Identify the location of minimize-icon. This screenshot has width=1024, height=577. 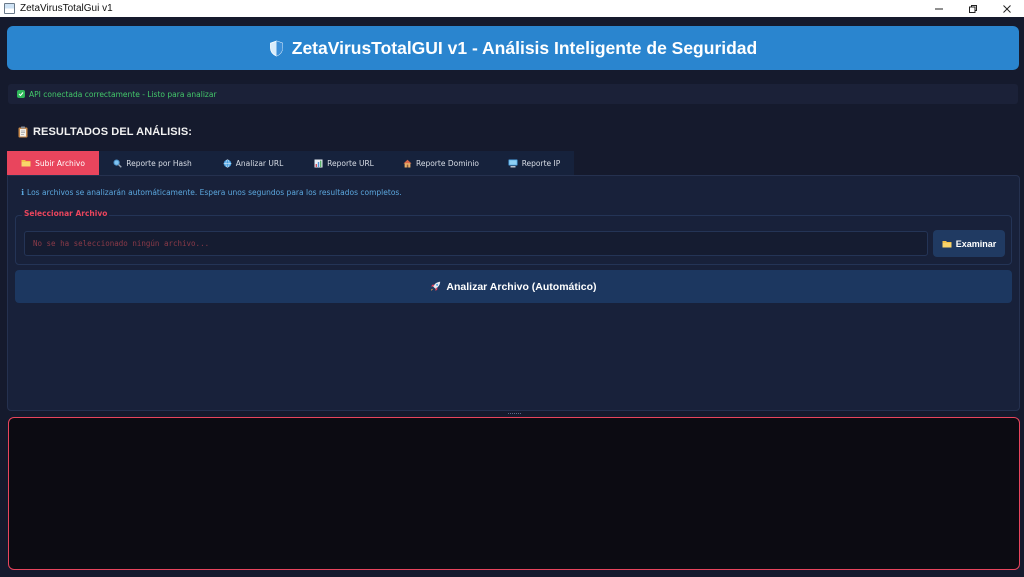
(939, 8).